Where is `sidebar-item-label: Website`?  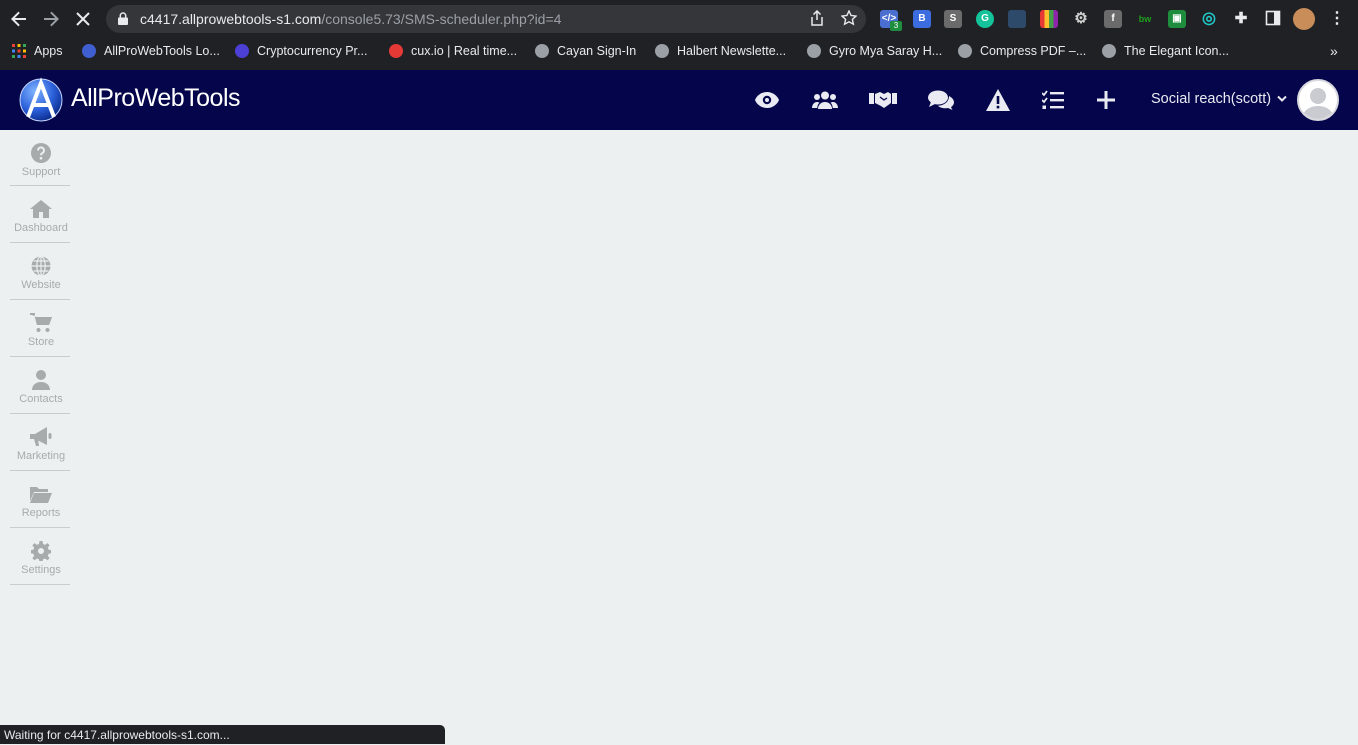
sidebar-item-label: Website is located at coordinates (41, 285).